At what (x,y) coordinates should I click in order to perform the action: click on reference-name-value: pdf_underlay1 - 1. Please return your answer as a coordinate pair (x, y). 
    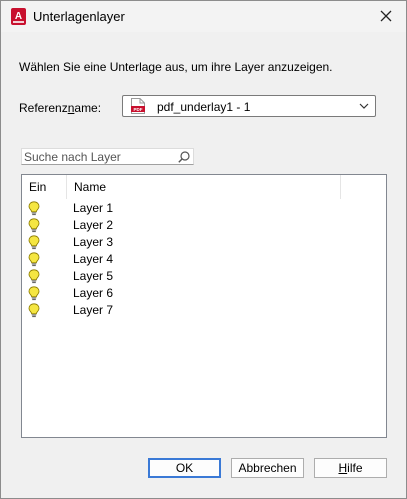
    Looking at the image, I should click on (204, 107).